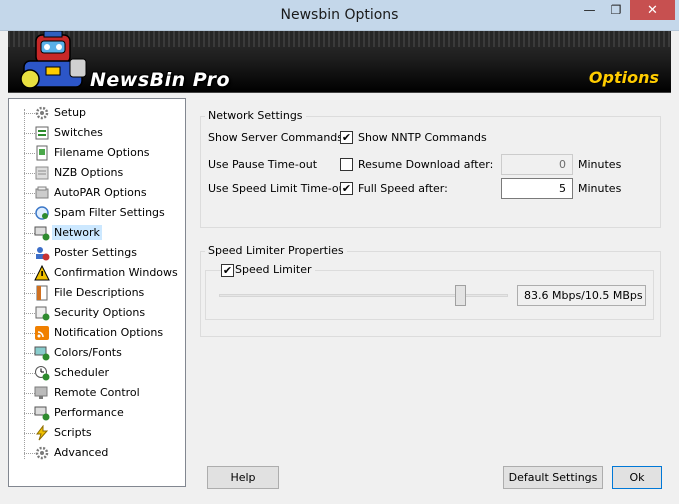 The image size is (679, 504). Describe the element at coordinates (42, 273) in the screenshot. I see `warning-icon` at that location.